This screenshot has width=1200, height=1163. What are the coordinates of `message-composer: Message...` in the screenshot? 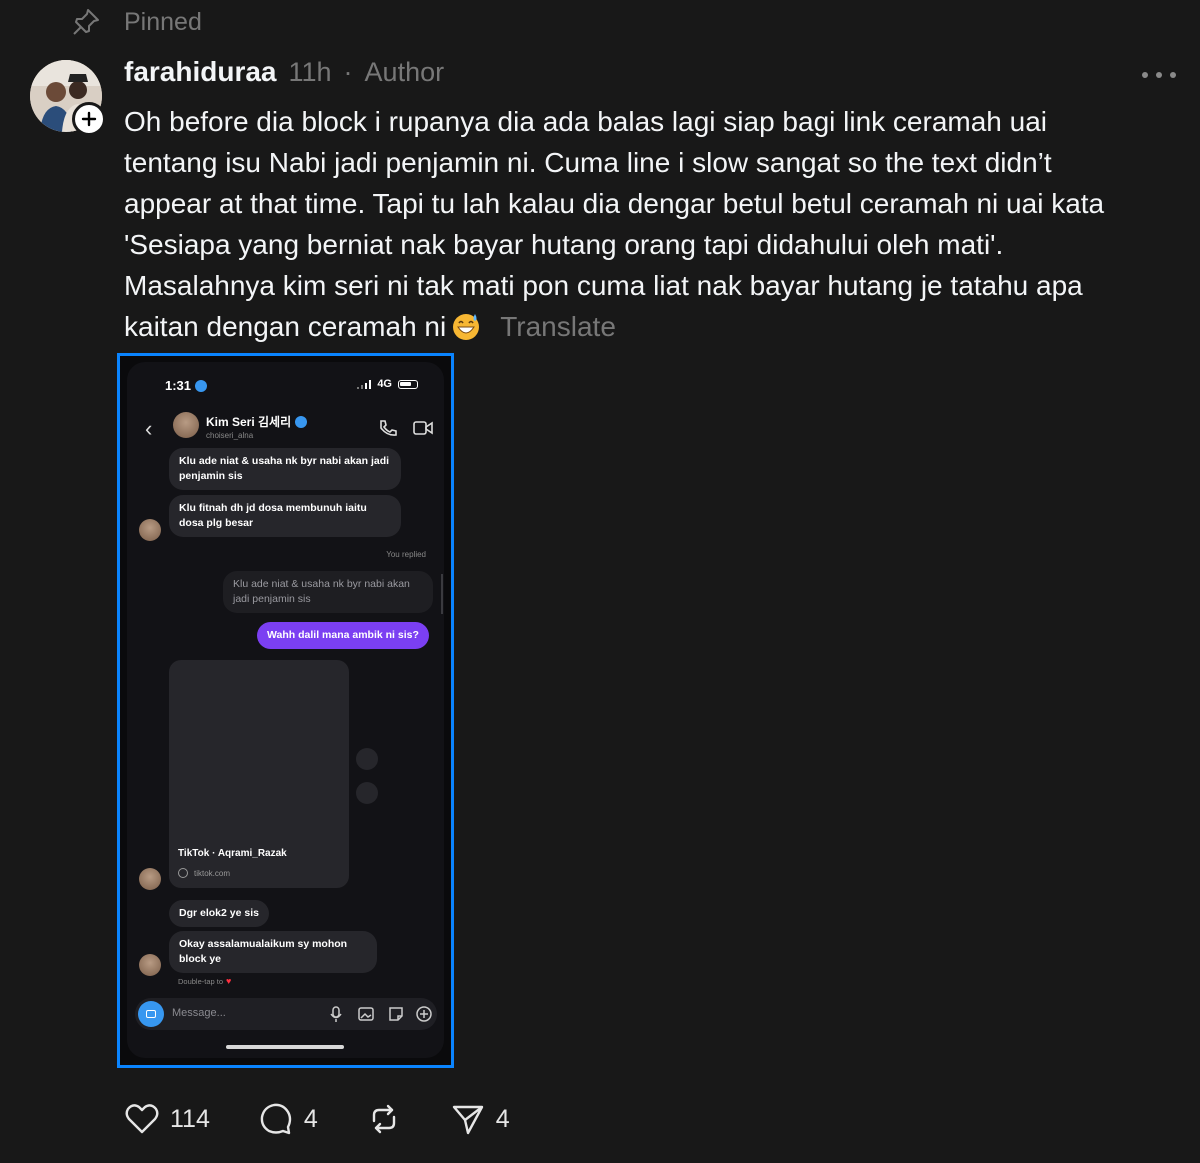 It's located at (286, 1014).